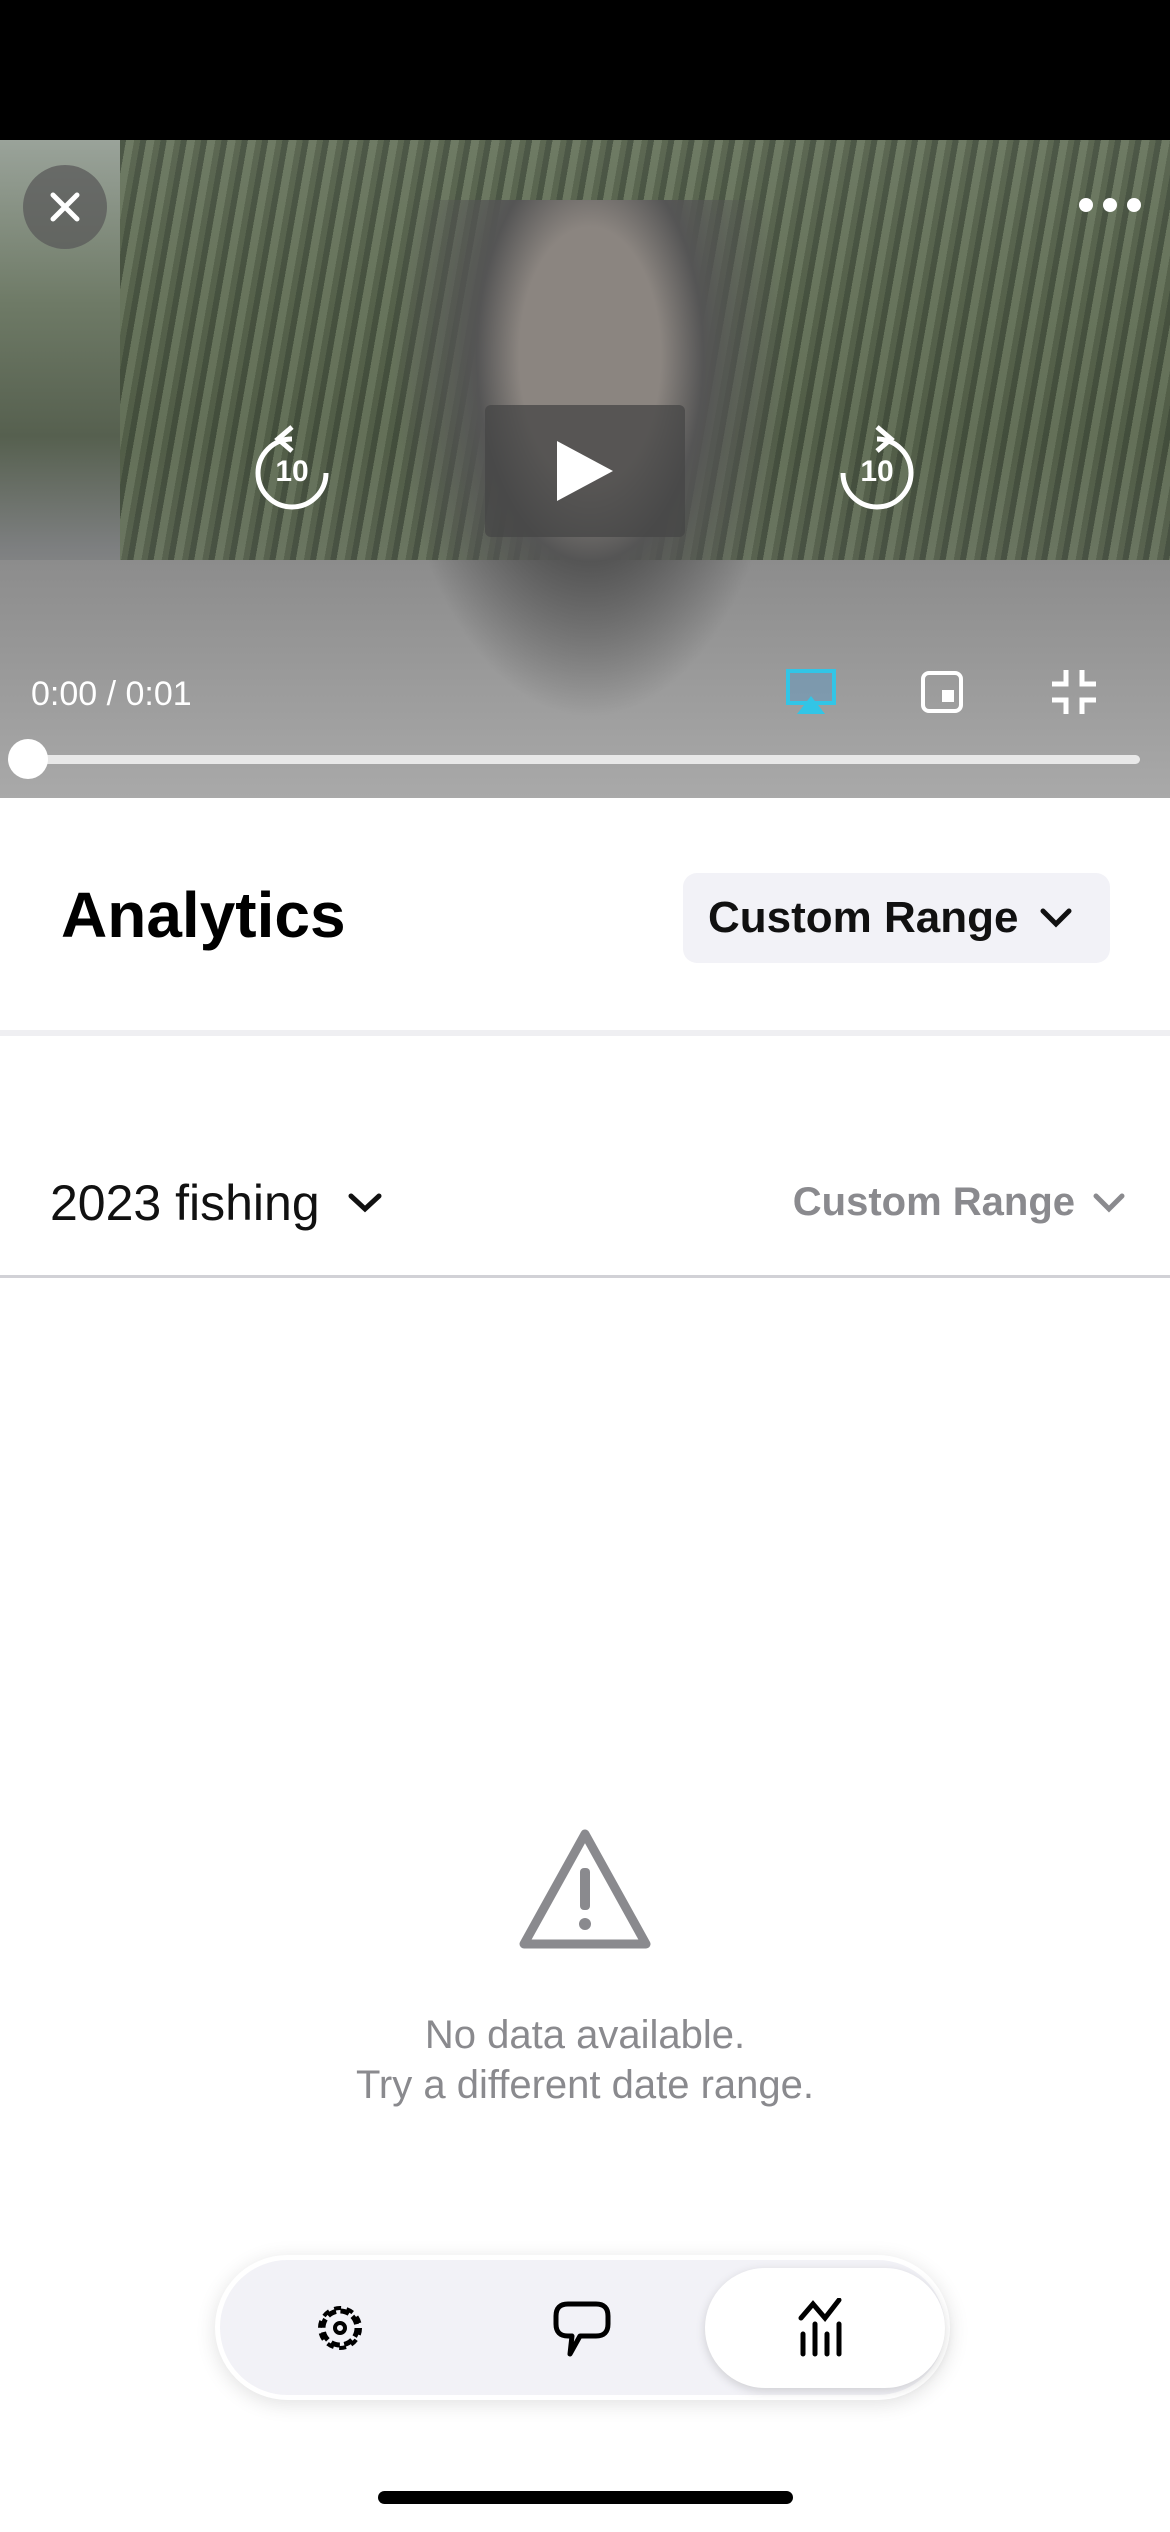  I want to click on analytics-chart-icon, so click(820, 2327).